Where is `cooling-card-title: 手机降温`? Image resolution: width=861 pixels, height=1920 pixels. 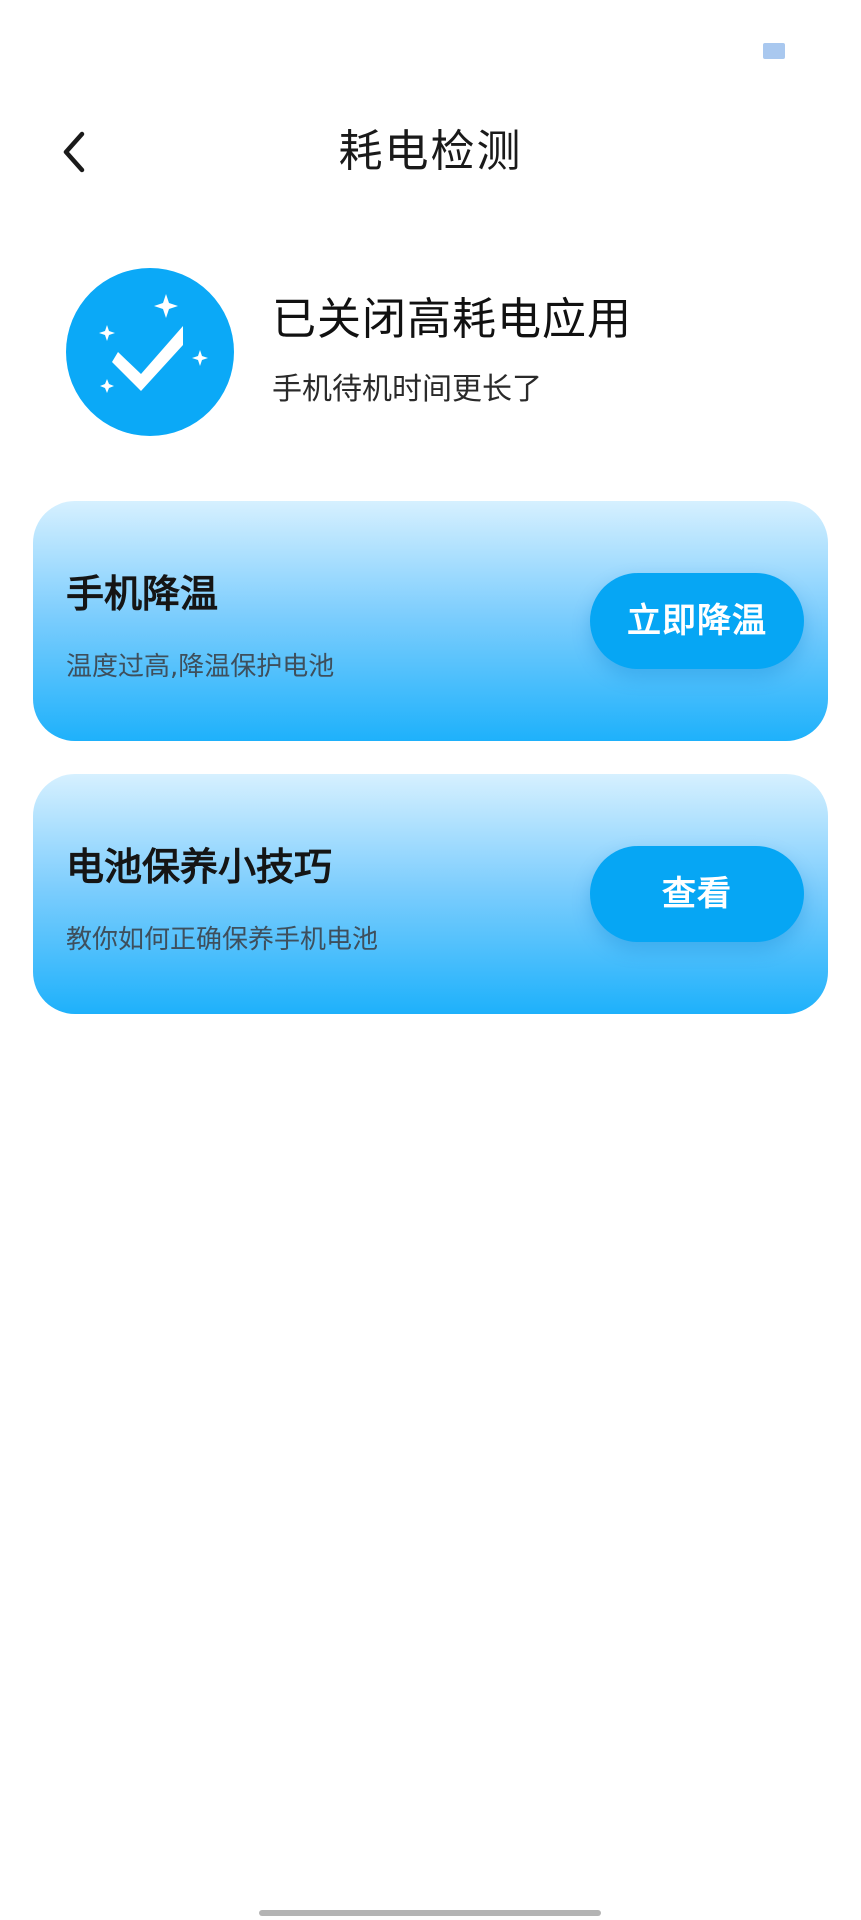
cooling-card-title: 手机降温 is located at coordinates (142, 594).